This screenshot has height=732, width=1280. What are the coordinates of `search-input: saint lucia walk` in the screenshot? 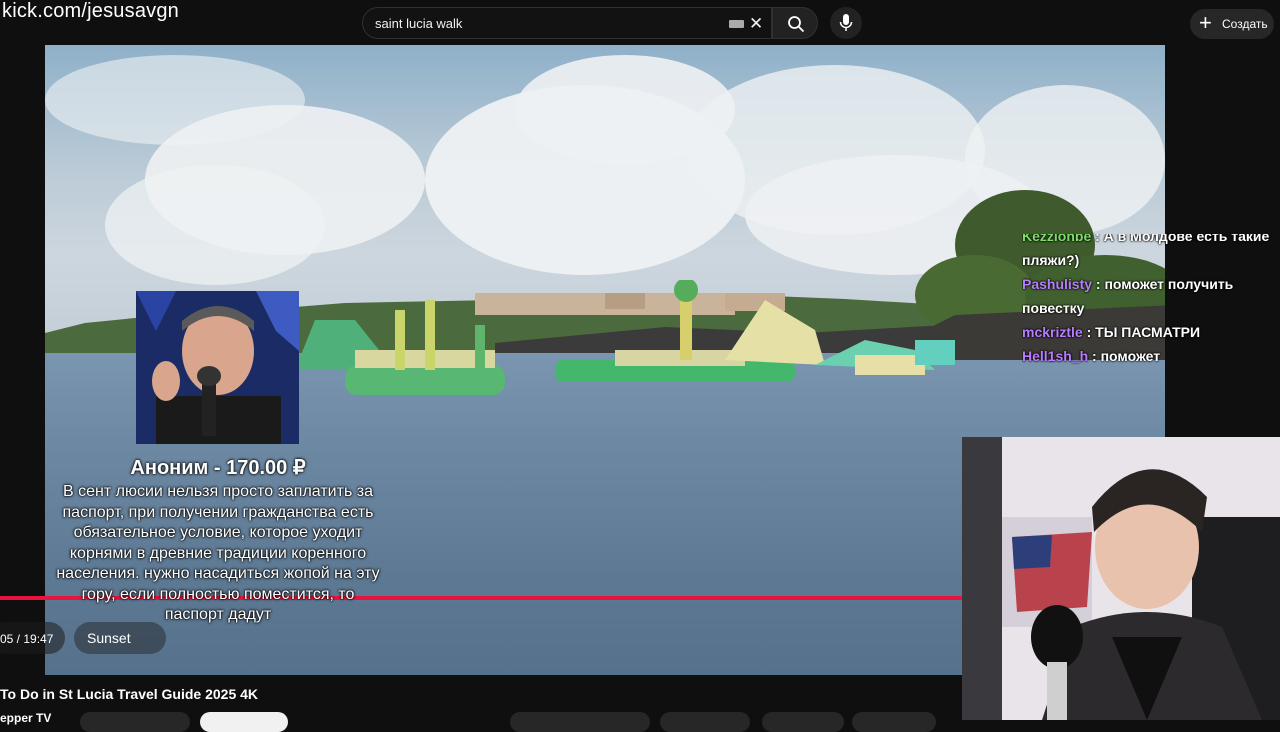 It's located at (418, 23).